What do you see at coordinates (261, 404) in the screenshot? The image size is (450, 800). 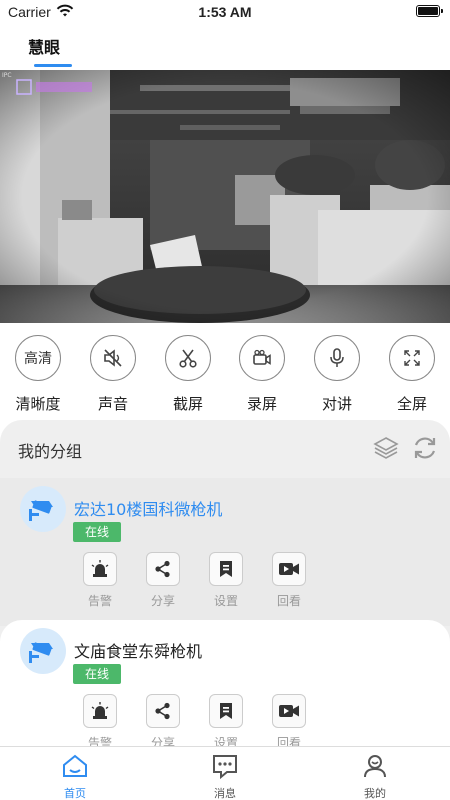 I see `record-label: 录屏` at bounding box center [261, 404].